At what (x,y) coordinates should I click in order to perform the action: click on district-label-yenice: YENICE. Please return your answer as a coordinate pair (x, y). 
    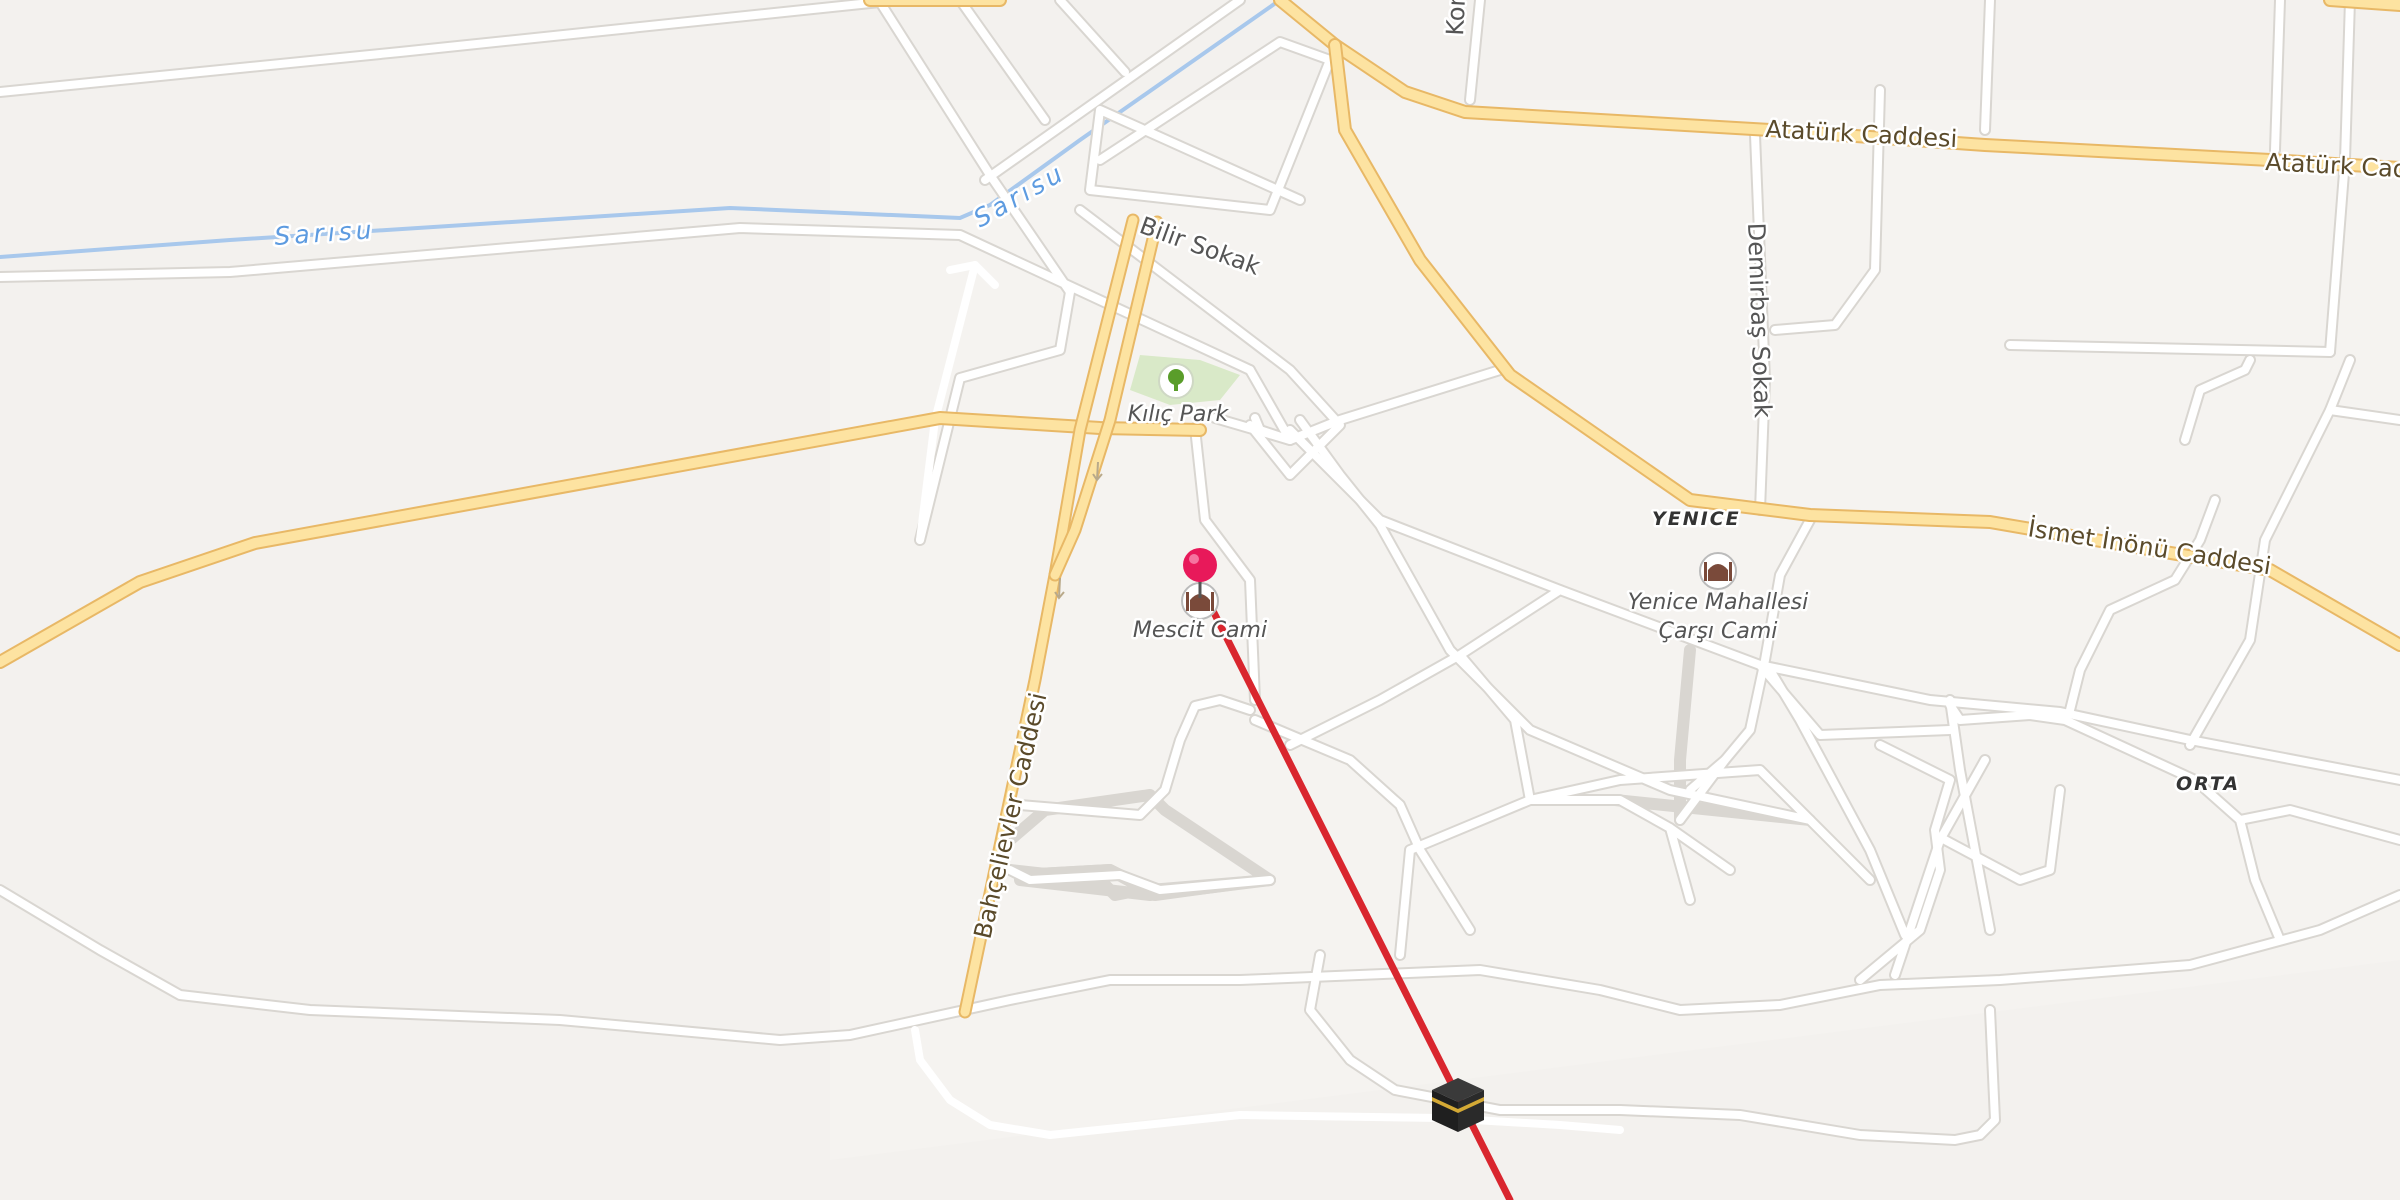
    Looking at the image, I should click on (1696, 519).